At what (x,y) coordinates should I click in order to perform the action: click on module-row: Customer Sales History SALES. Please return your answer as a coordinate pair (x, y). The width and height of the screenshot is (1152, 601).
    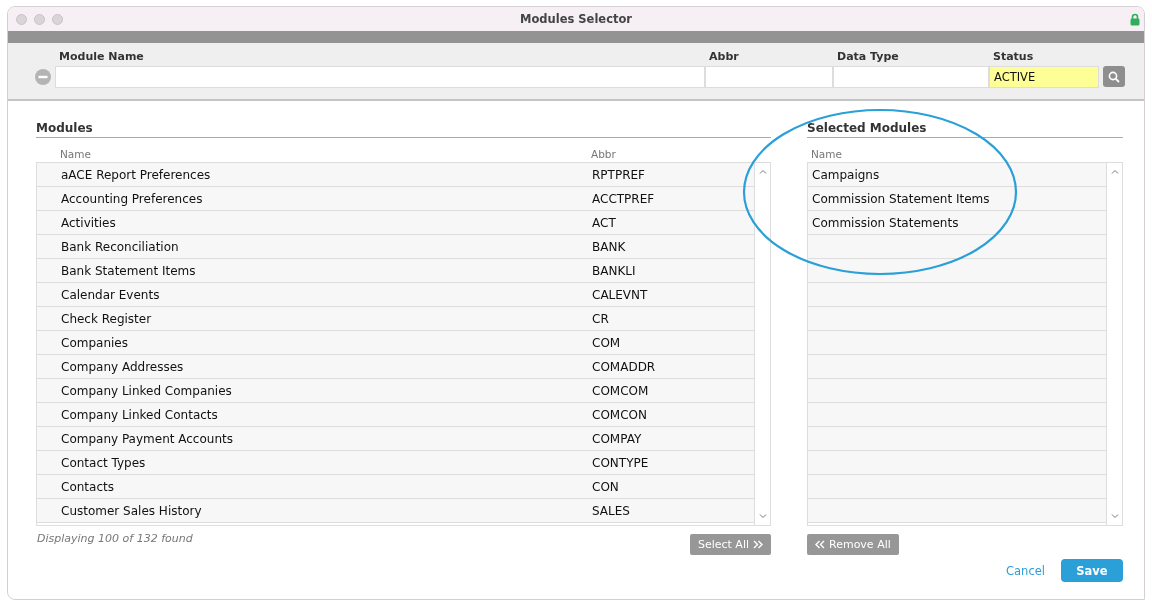
    Looking at the image, I should click on (395, 511).